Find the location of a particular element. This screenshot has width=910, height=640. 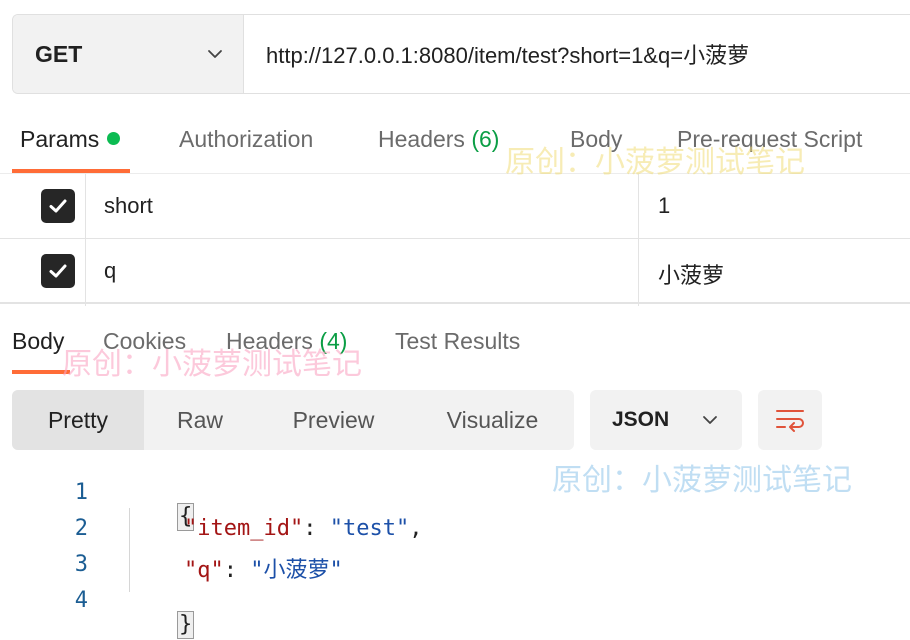

table-row: q 小菠萝 is located at coordinates (455, 271).